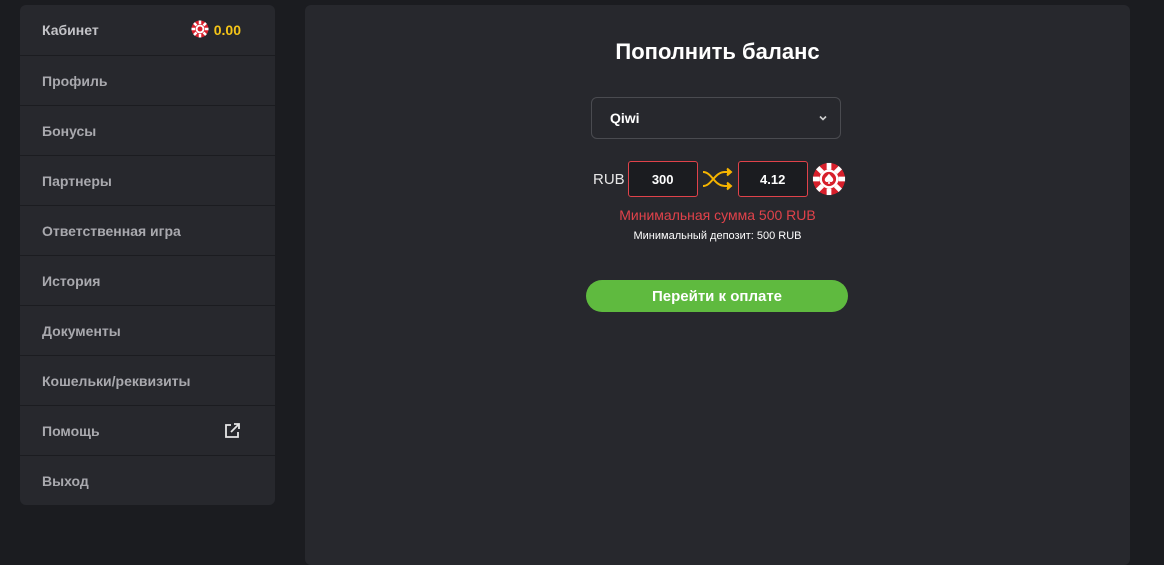  What do you see at coordinates (147, 81) in the screenshot?
I see `sidebar-item-profile: Профиль` at bounding box center [147, 81].